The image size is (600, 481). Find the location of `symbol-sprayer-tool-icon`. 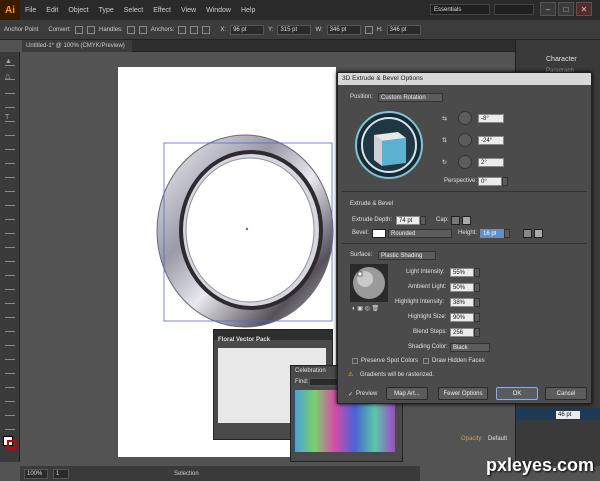

symbol-sprayer-tool-icon is located at coordinates (10, 356).